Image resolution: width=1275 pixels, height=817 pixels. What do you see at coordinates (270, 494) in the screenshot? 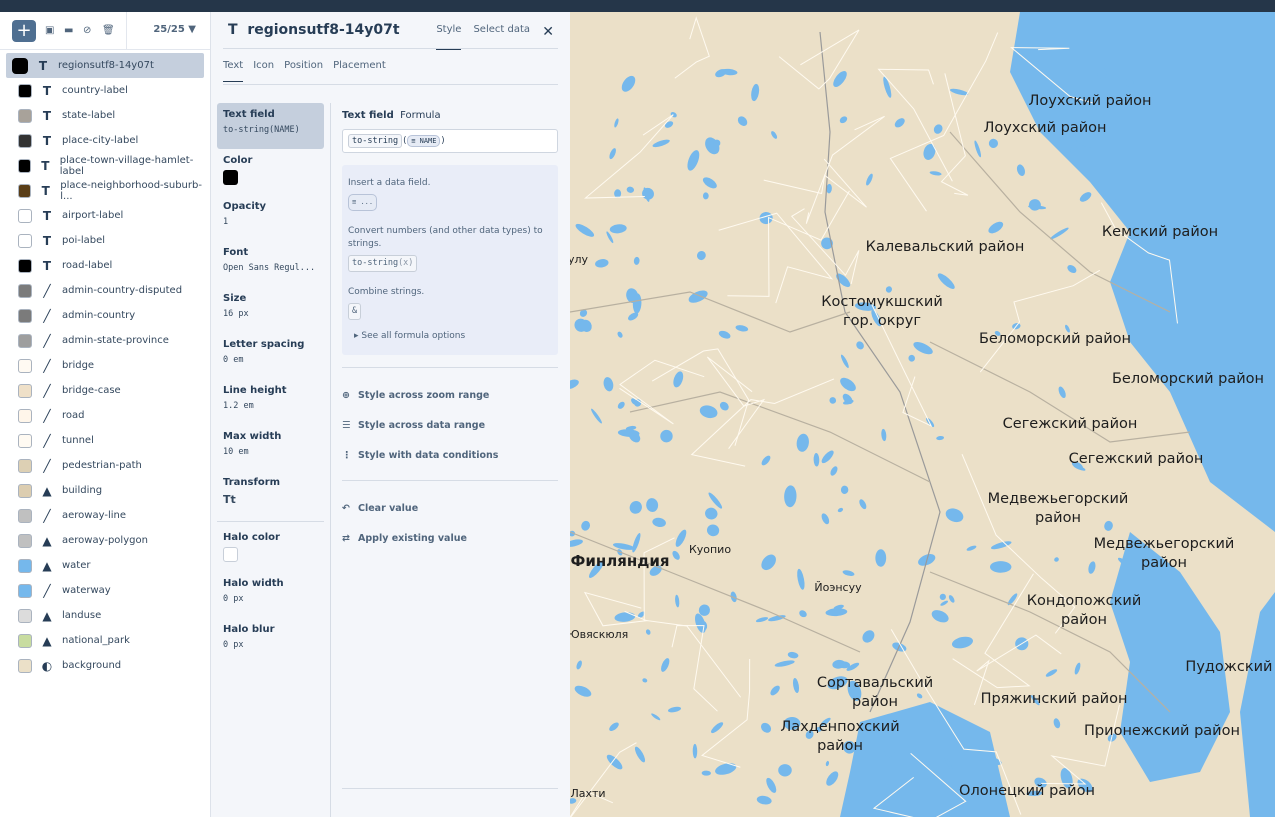
I see `property-transform: Transform Tt` at bounding box center [270, 494].